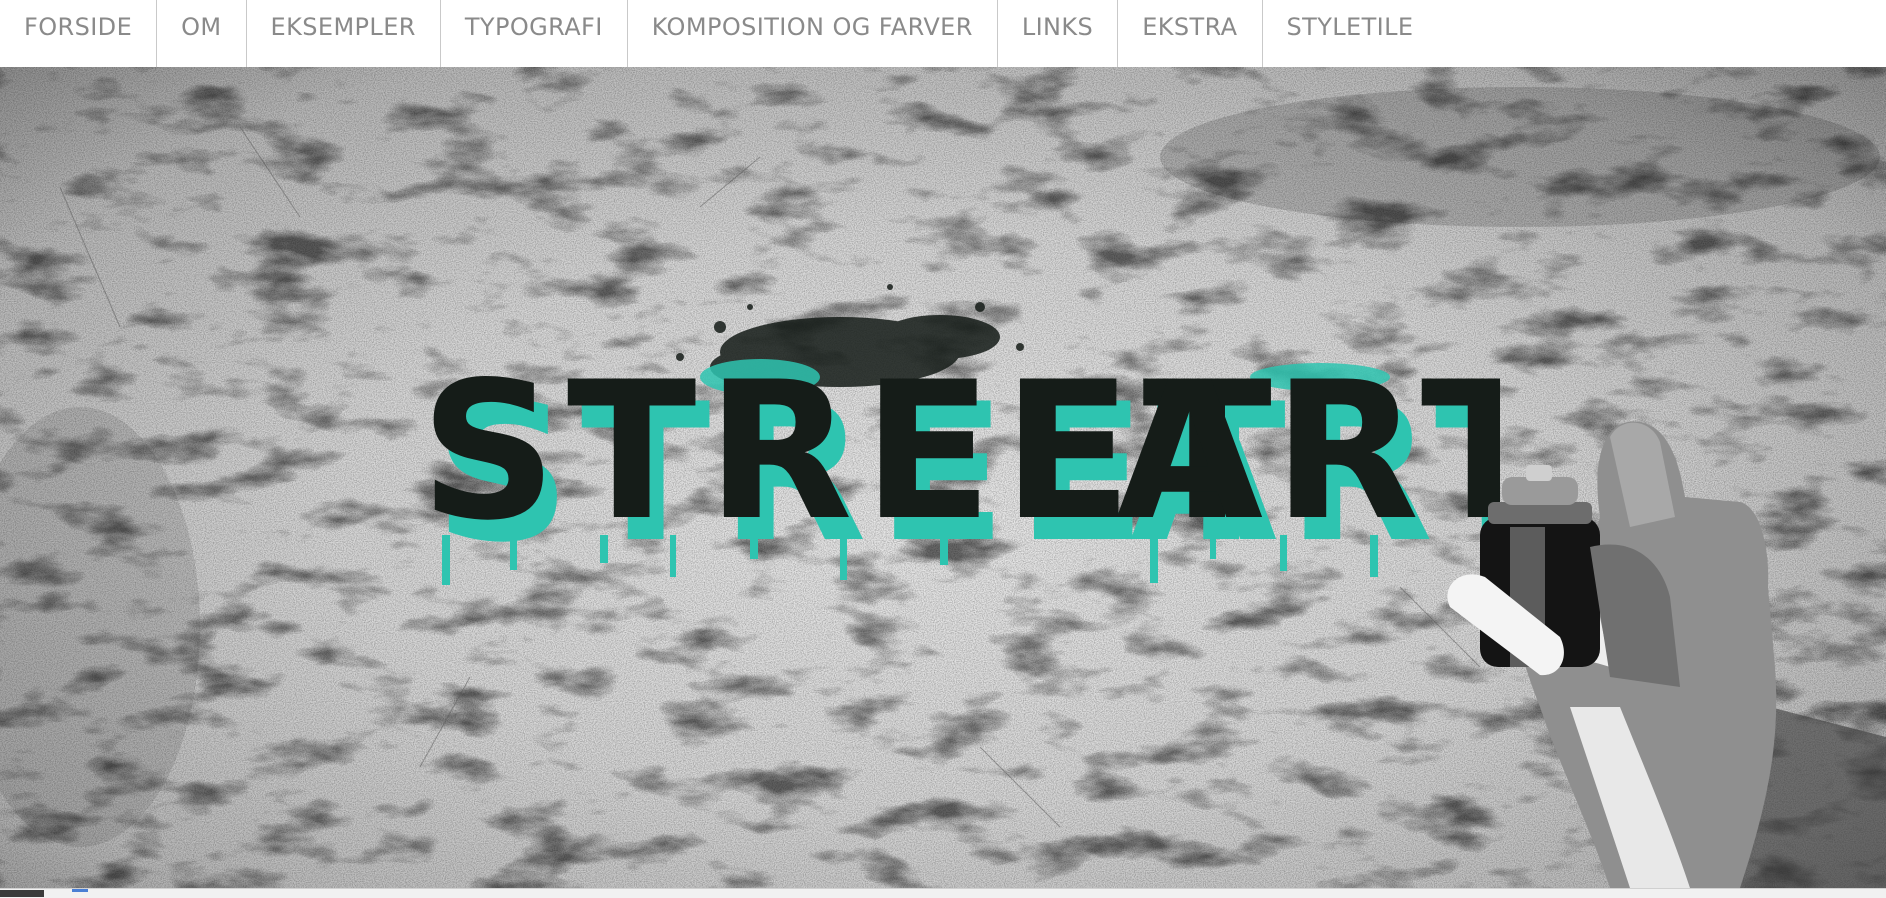  I want to click on nav-item-komposition-og-farver: KOMPOSITION OG FARVER, so click(813, 33).